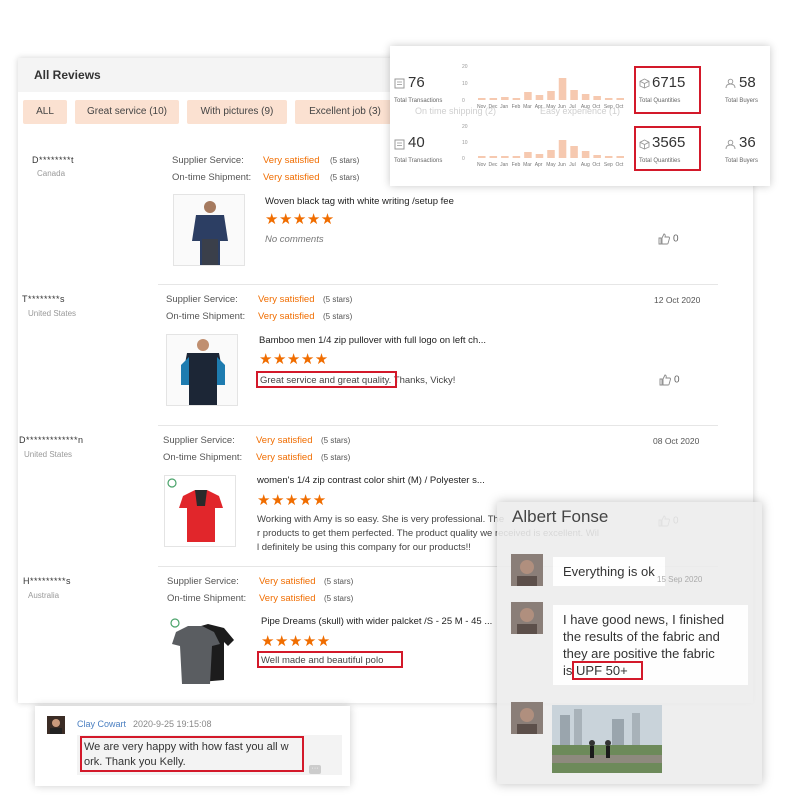 The height and width of the screenshot is (800, 800). Describe the element at coordinates (572, 165) in the screenshot. I see `chart-month-label: Jul` at that location.